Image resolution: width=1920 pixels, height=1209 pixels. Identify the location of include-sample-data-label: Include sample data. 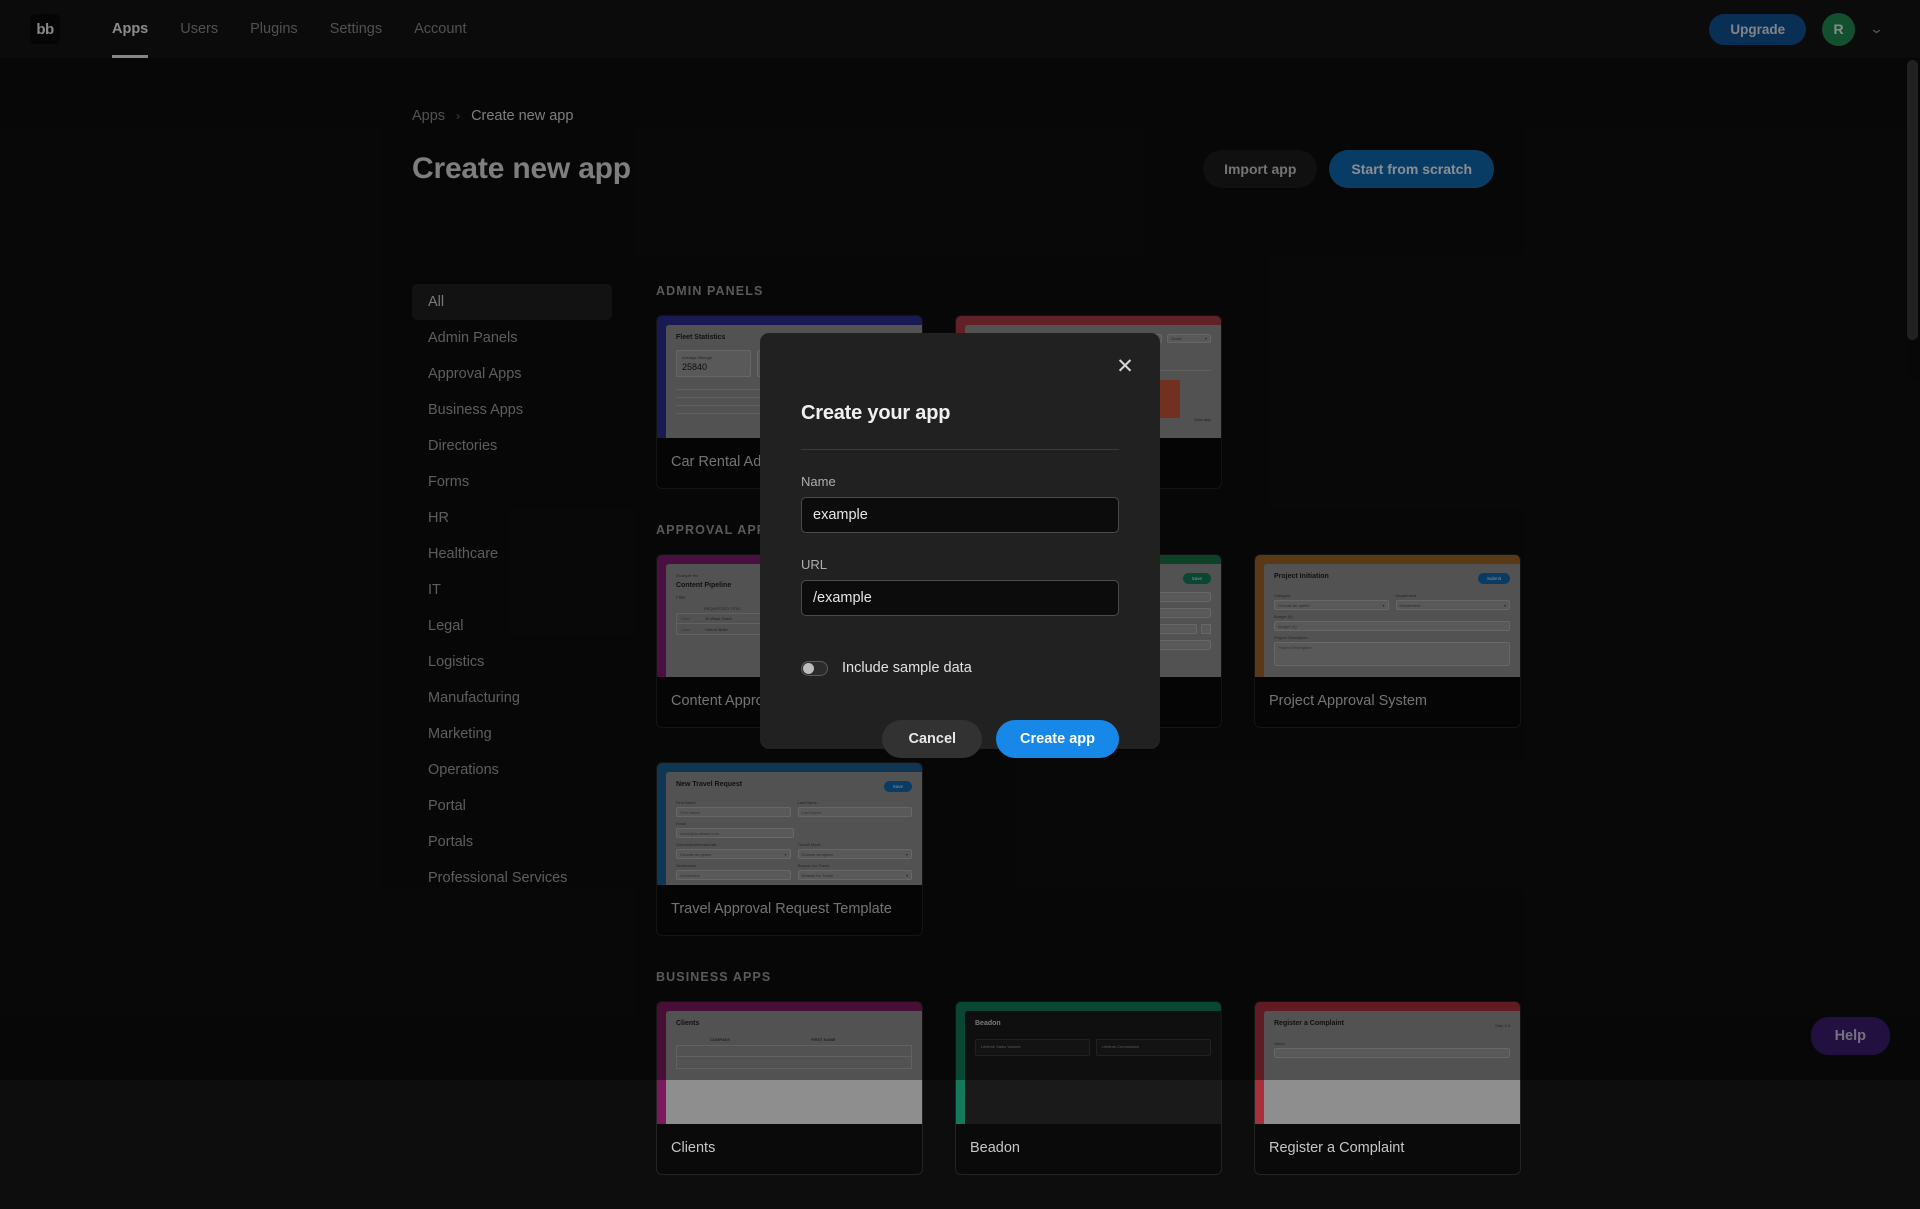
(907, 668).